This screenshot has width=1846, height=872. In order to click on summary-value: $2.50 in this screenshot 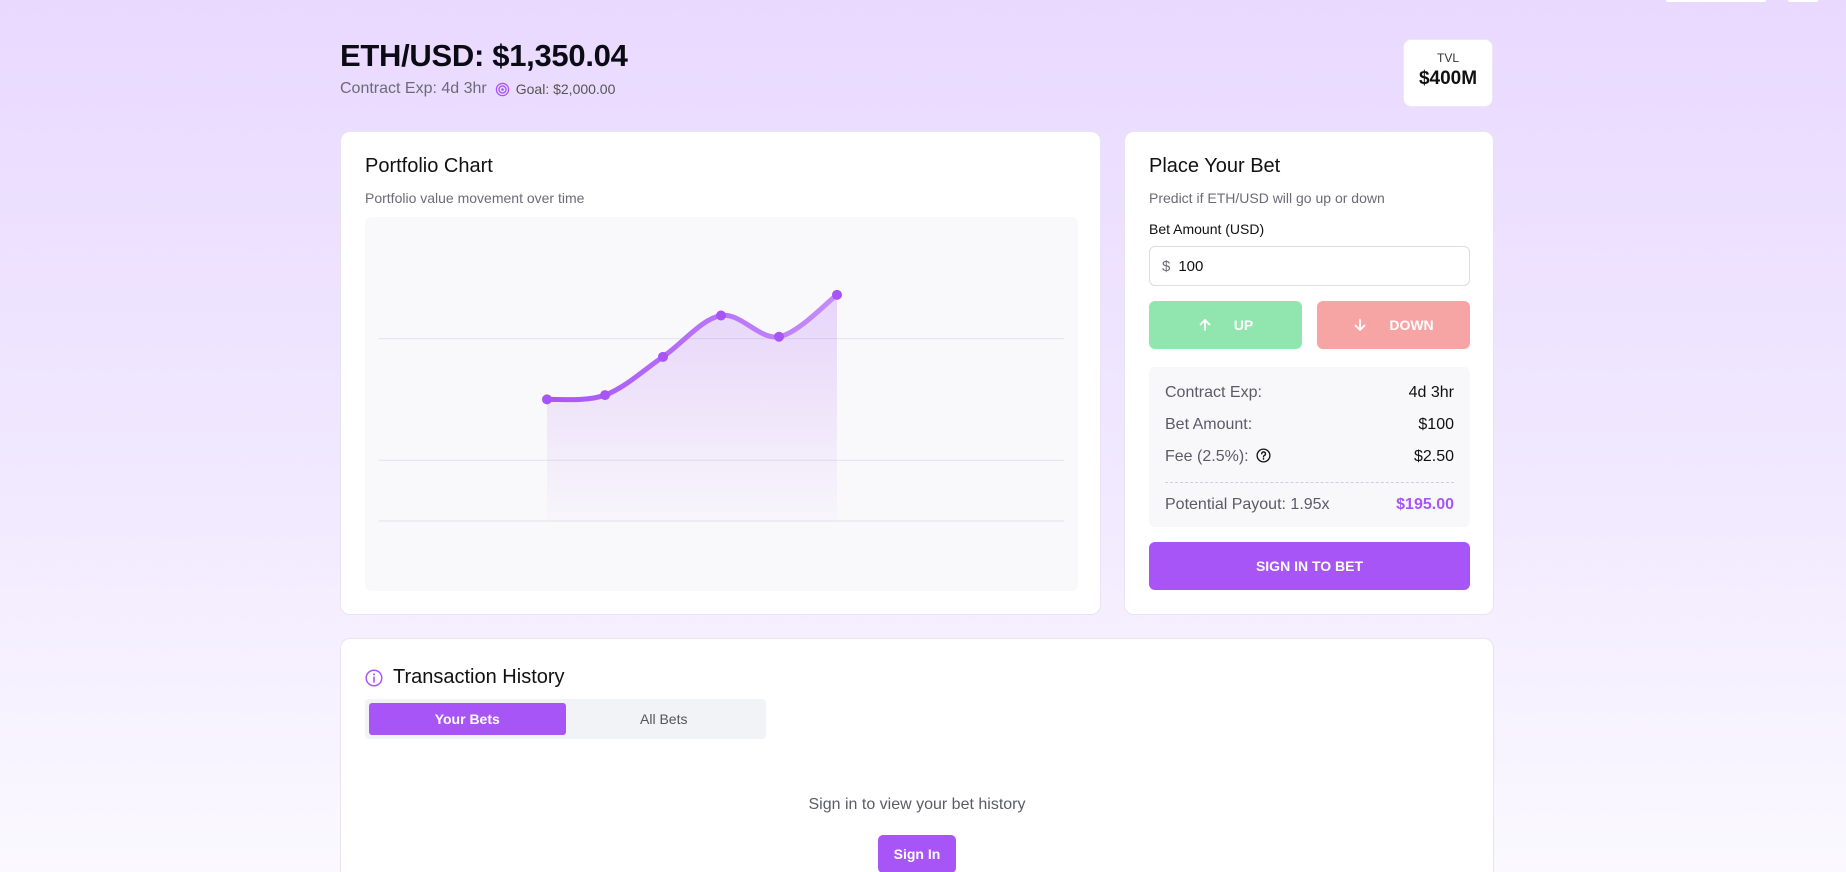, I will do `click(1433, 456)`.